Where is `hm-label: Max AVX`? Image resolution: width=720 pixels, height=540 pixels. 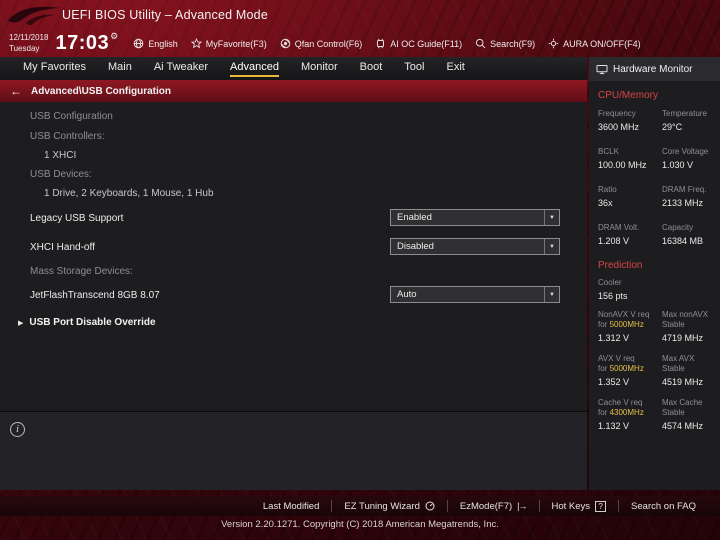 hm-label: Max AVX is located at coordinates (678, 358).